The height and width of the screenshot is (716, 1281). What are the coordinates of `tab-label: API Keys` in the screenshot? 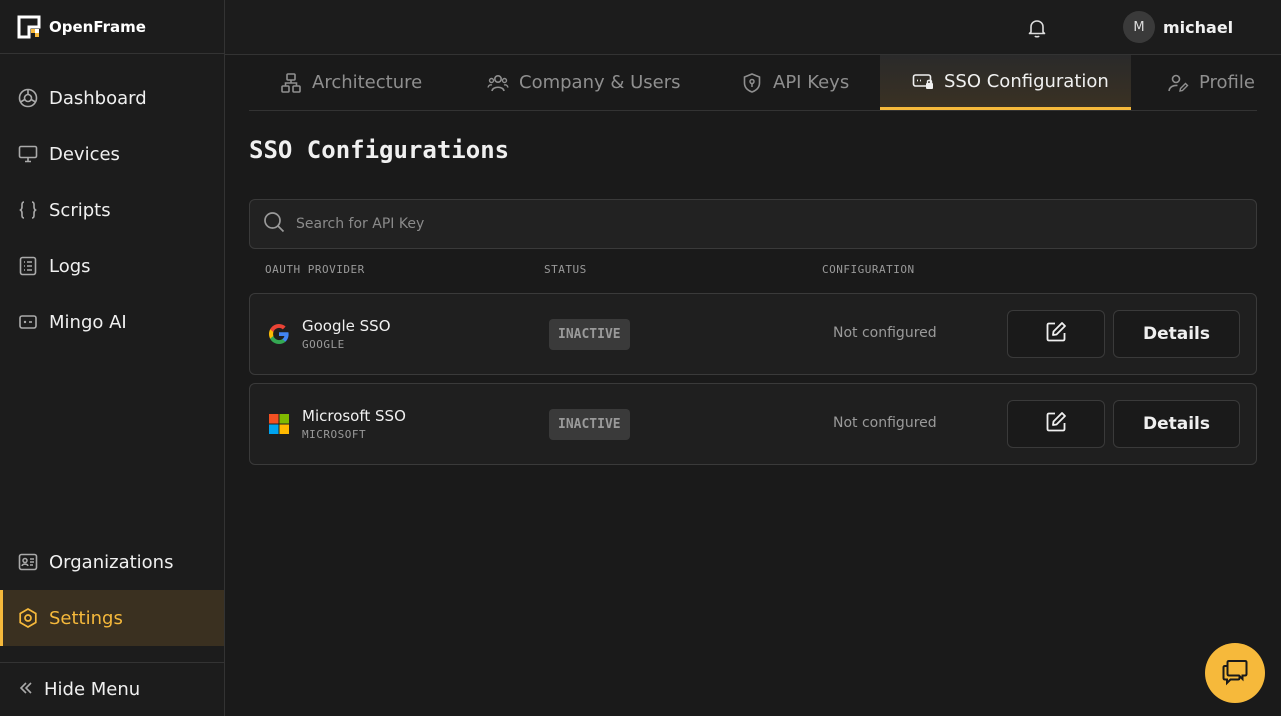 It's located at (811, 82).